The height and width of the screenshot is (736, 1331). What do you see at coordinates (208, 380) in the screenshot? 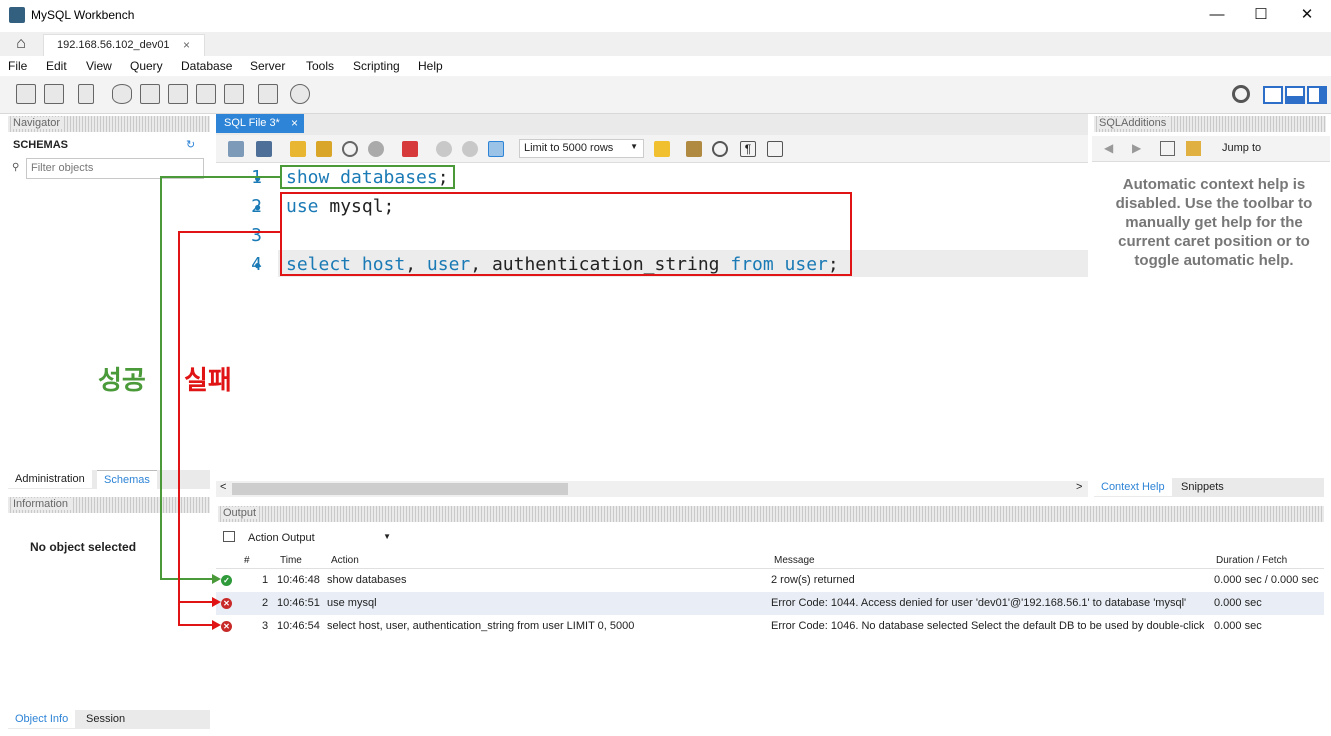
I see `fail-label: 실패` at bounding box center [208, 380].